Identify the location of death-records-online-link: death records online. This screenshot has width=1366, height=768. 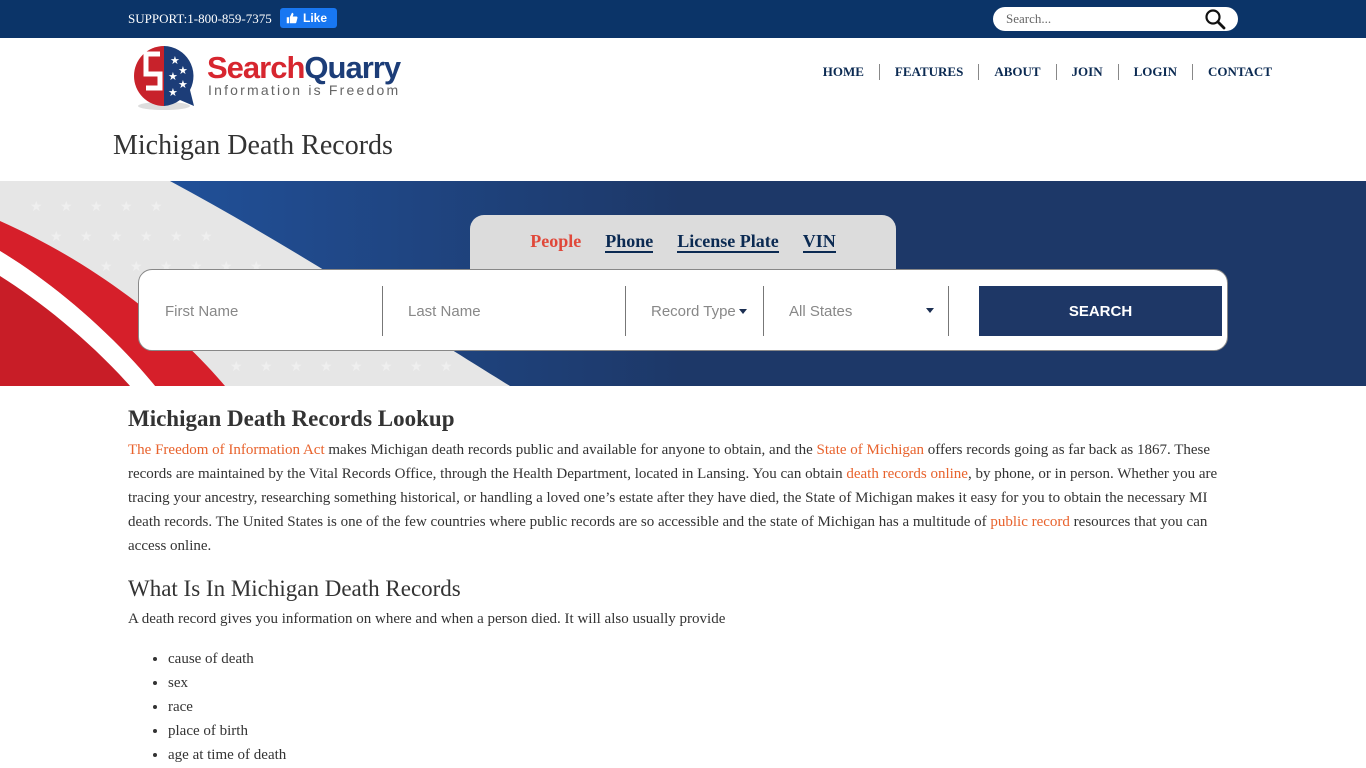
(907, 474).